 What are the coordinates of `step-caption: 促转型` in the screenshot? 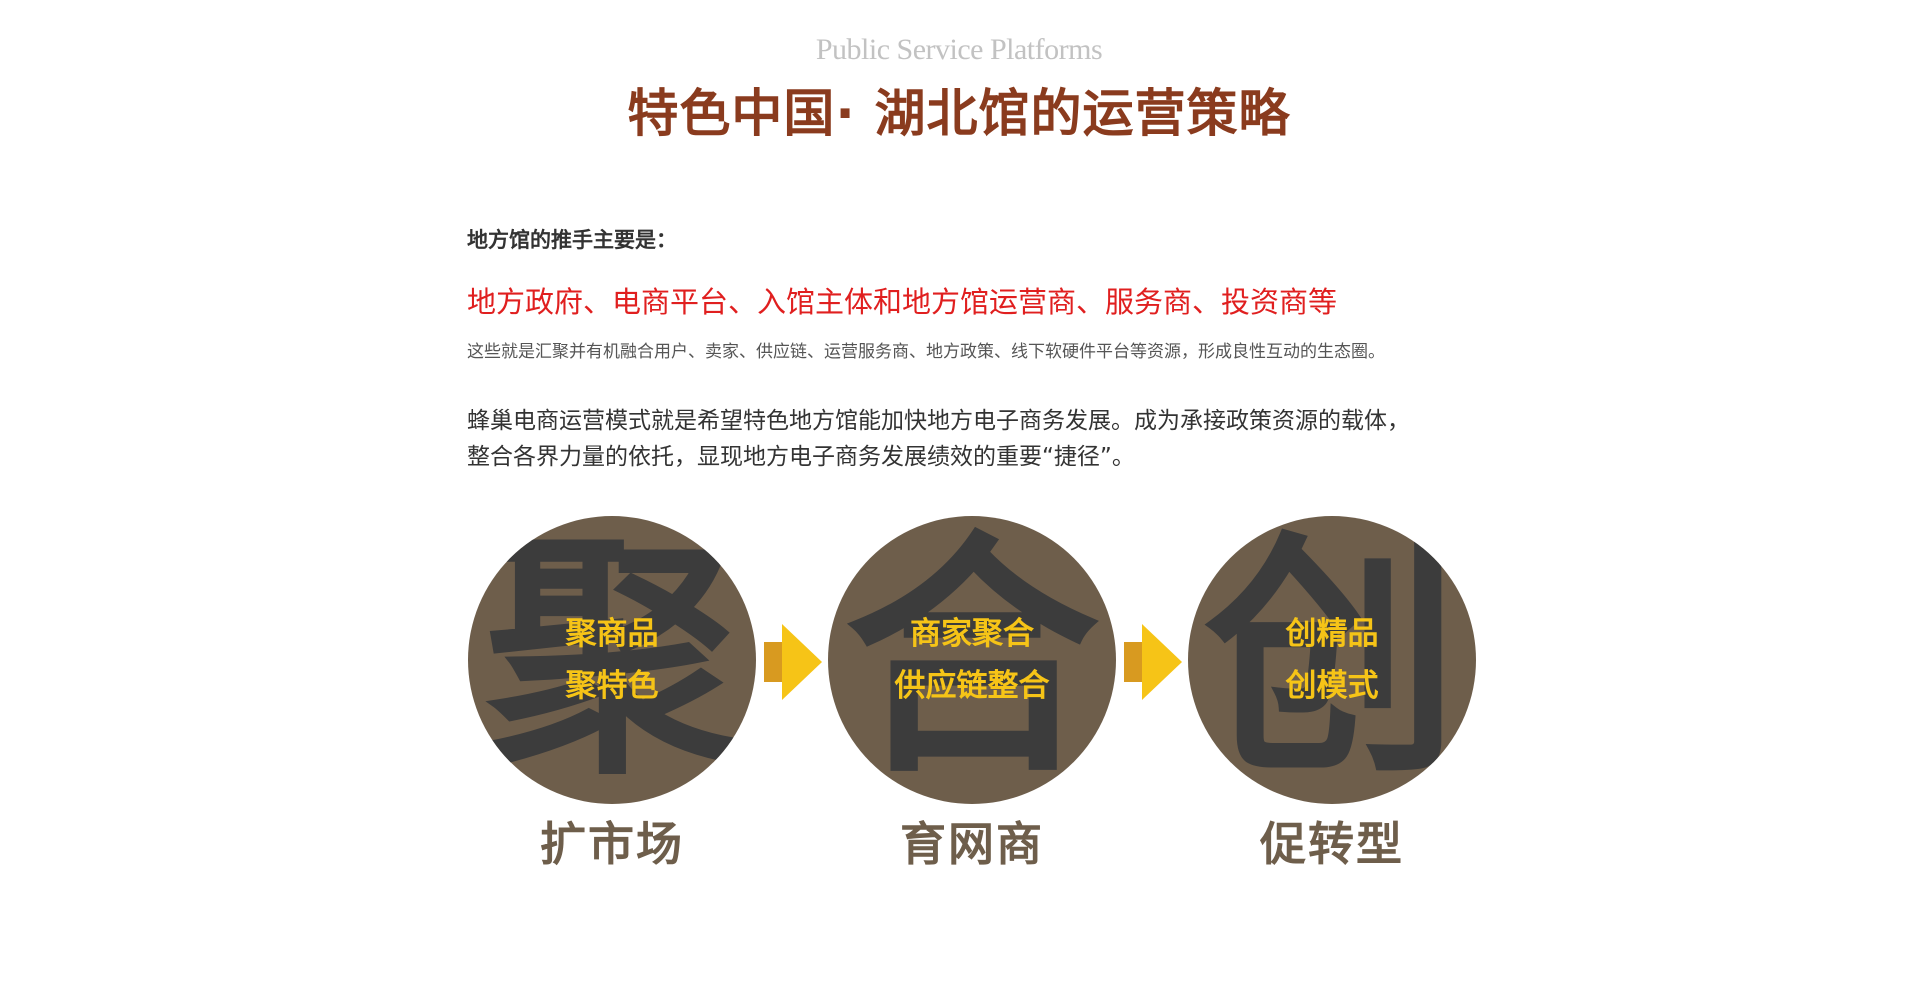 It's located at (1332, 844).